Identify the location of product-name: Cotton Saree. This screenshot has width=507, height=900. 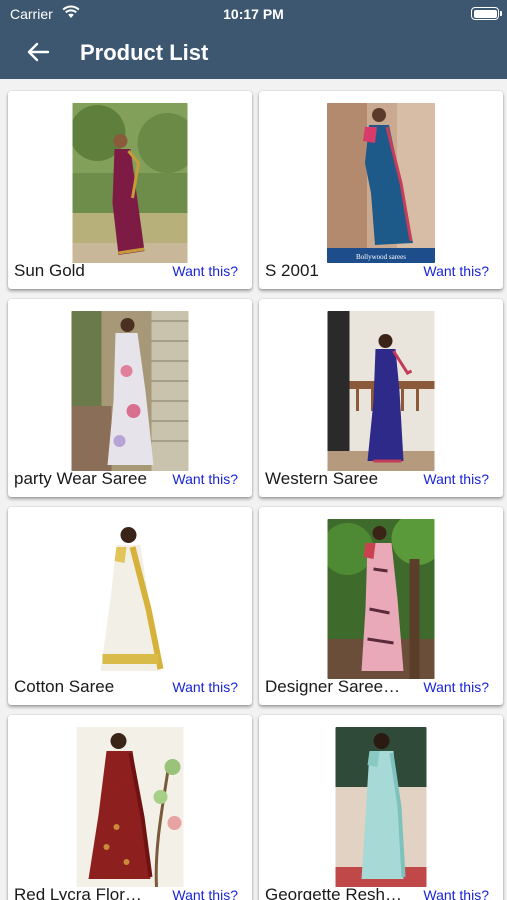
(64, 686).